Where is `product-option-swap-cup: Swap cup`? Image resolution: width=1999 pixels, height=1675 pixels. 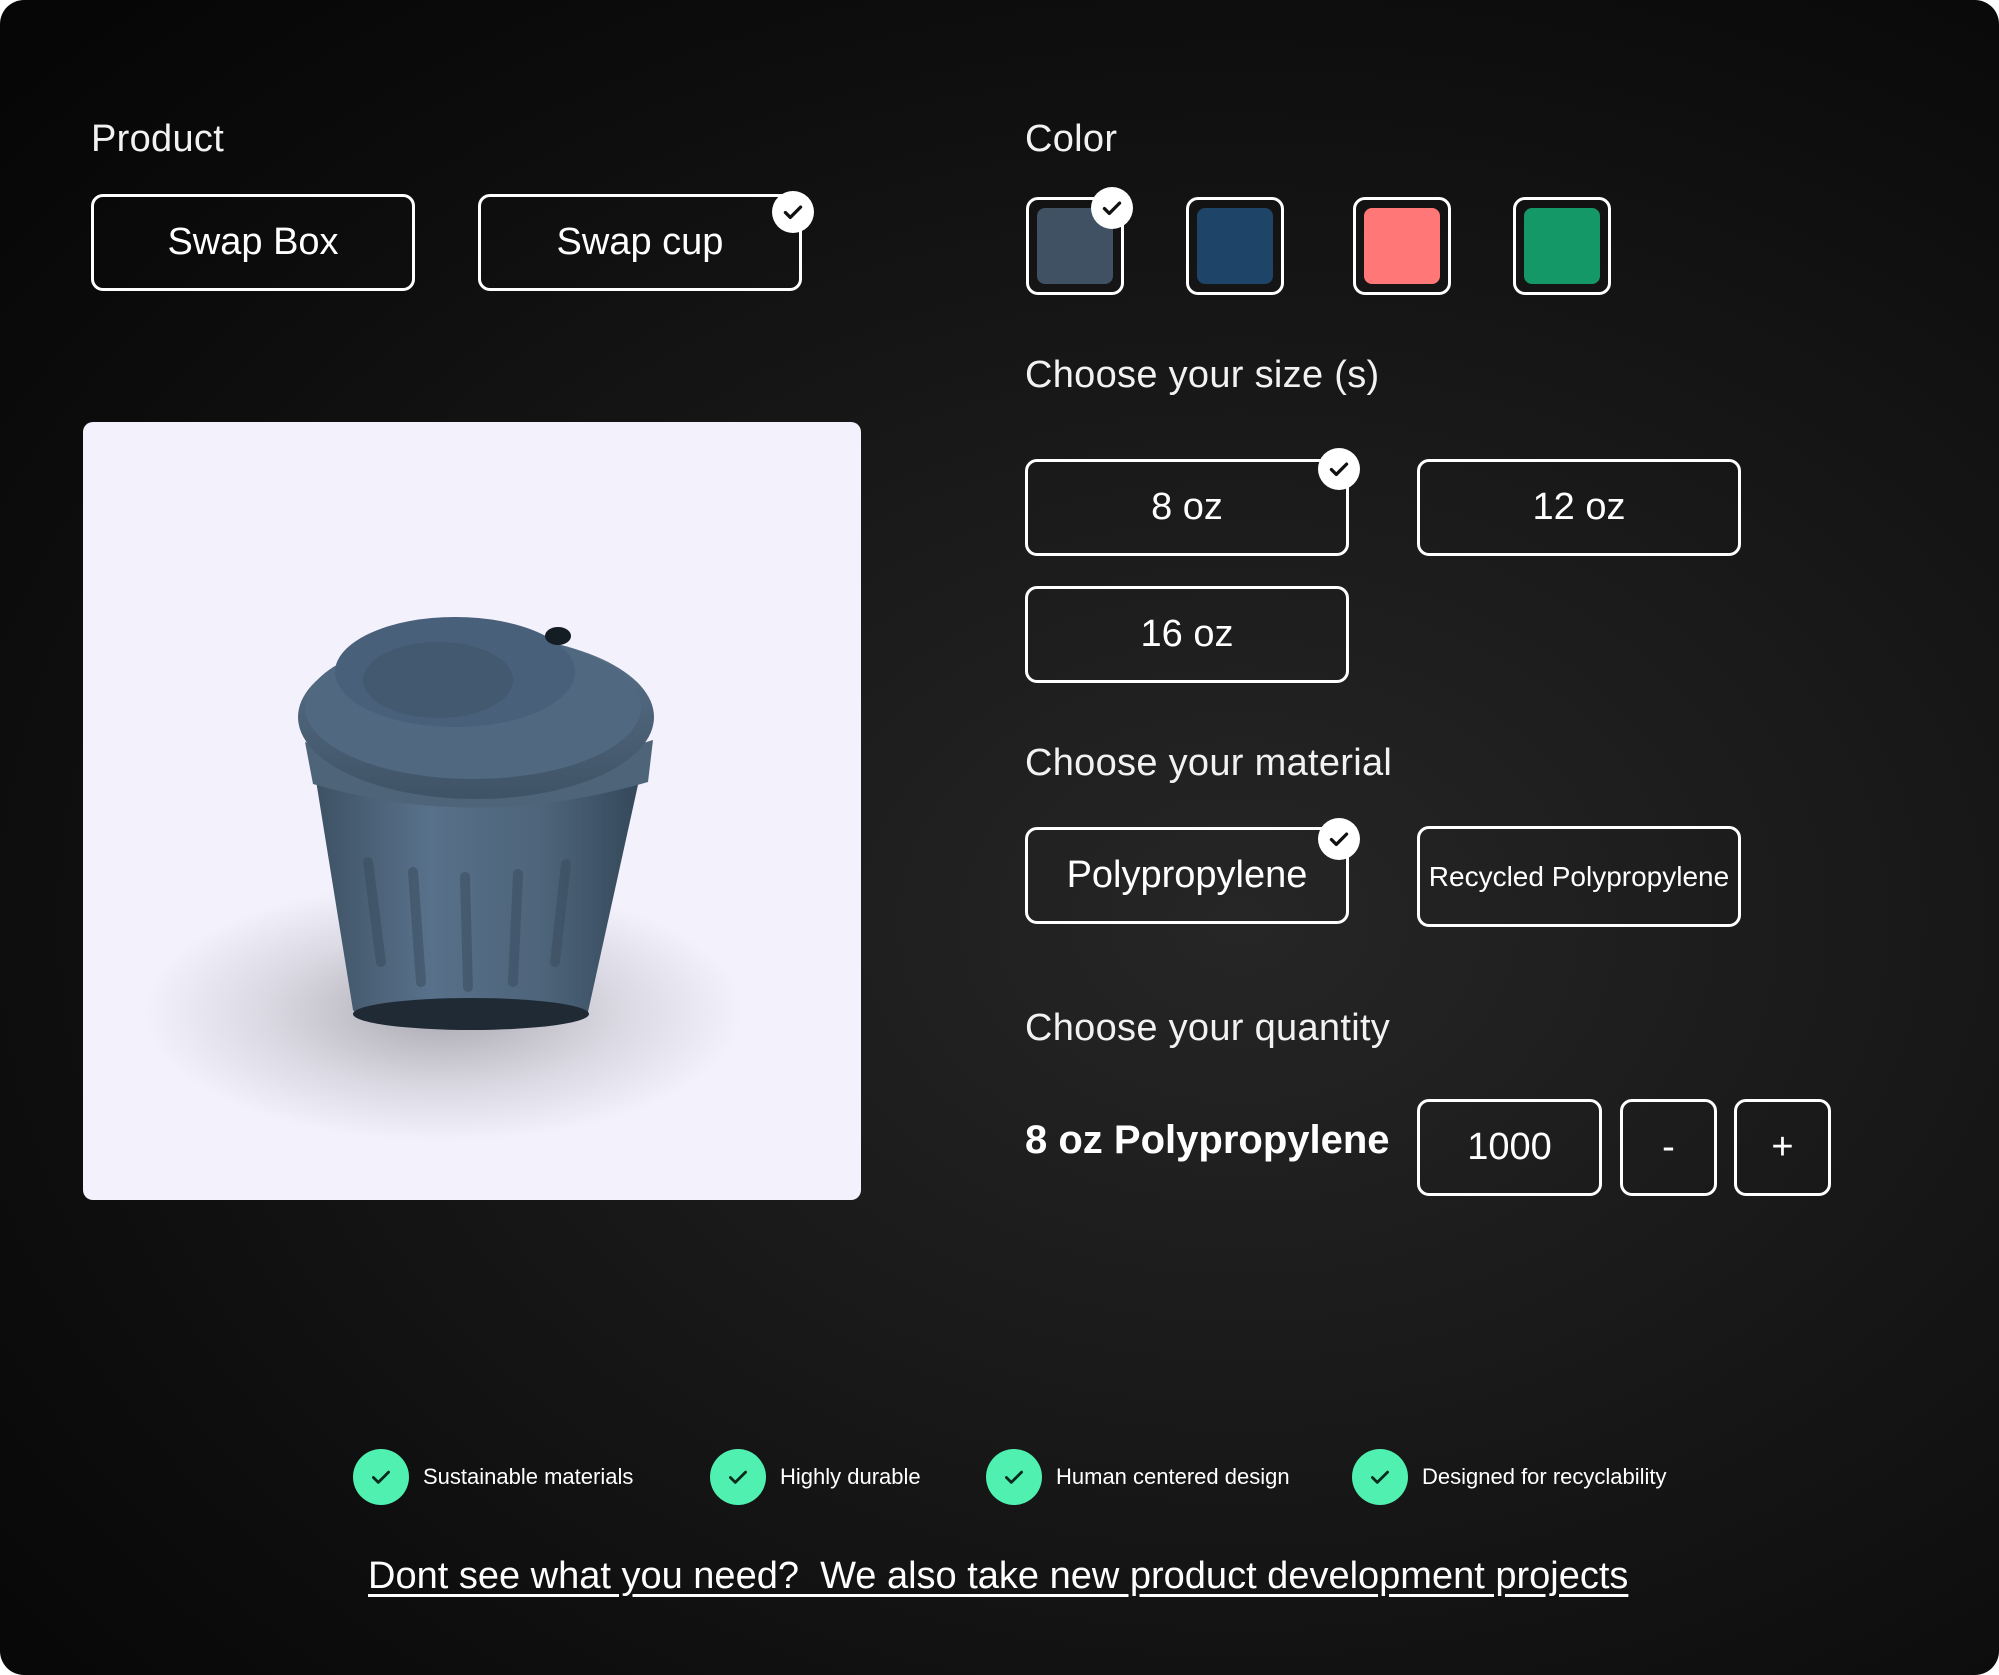
product-option-swap-cup: Swap cup is located at coordinates (640, 242).